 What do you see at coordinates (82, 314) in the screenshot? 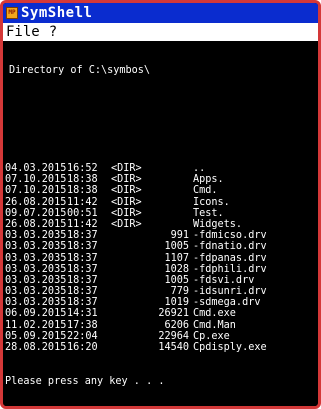
I see `entry-time: 14:31` at bounding box center [82, 314].